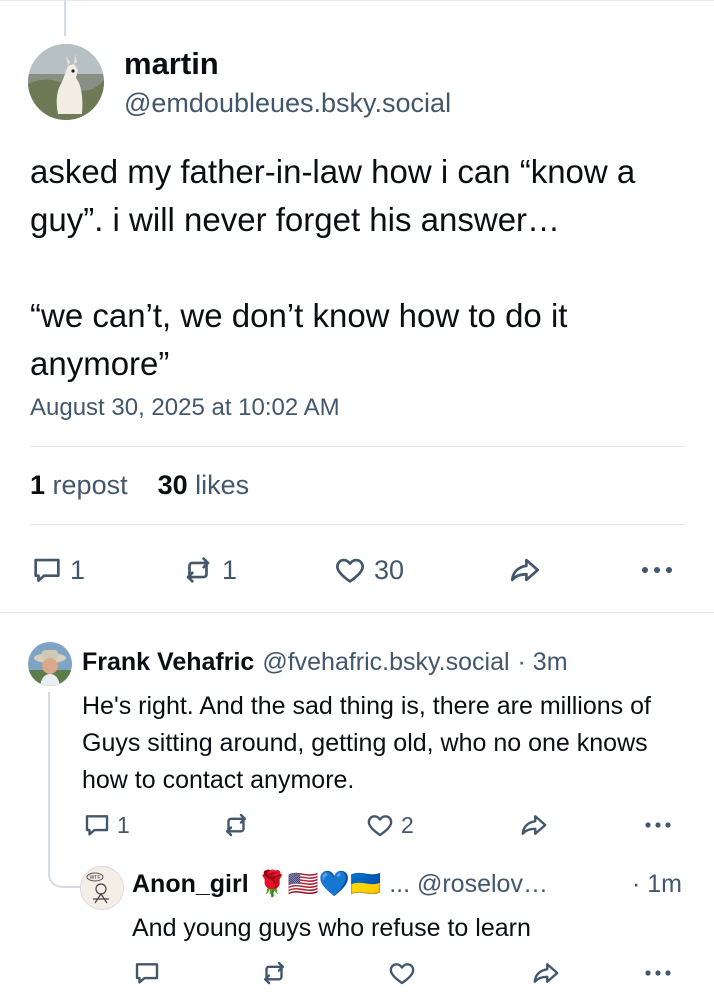  What do you see at coordinates (657, 884) in the screenshot?
I see `reply-time: · 1m` at bounding box center [657, 884].